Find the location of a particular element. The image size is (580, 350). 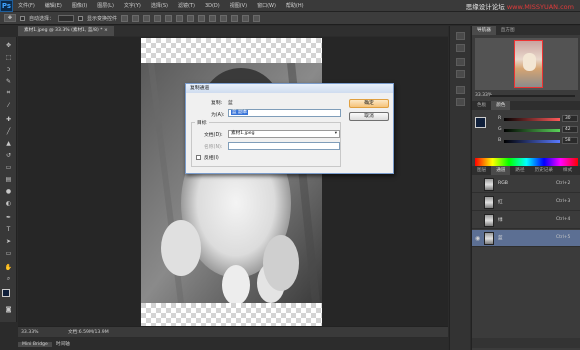

distribute-middle-icon is located at coordinates (202, 18).